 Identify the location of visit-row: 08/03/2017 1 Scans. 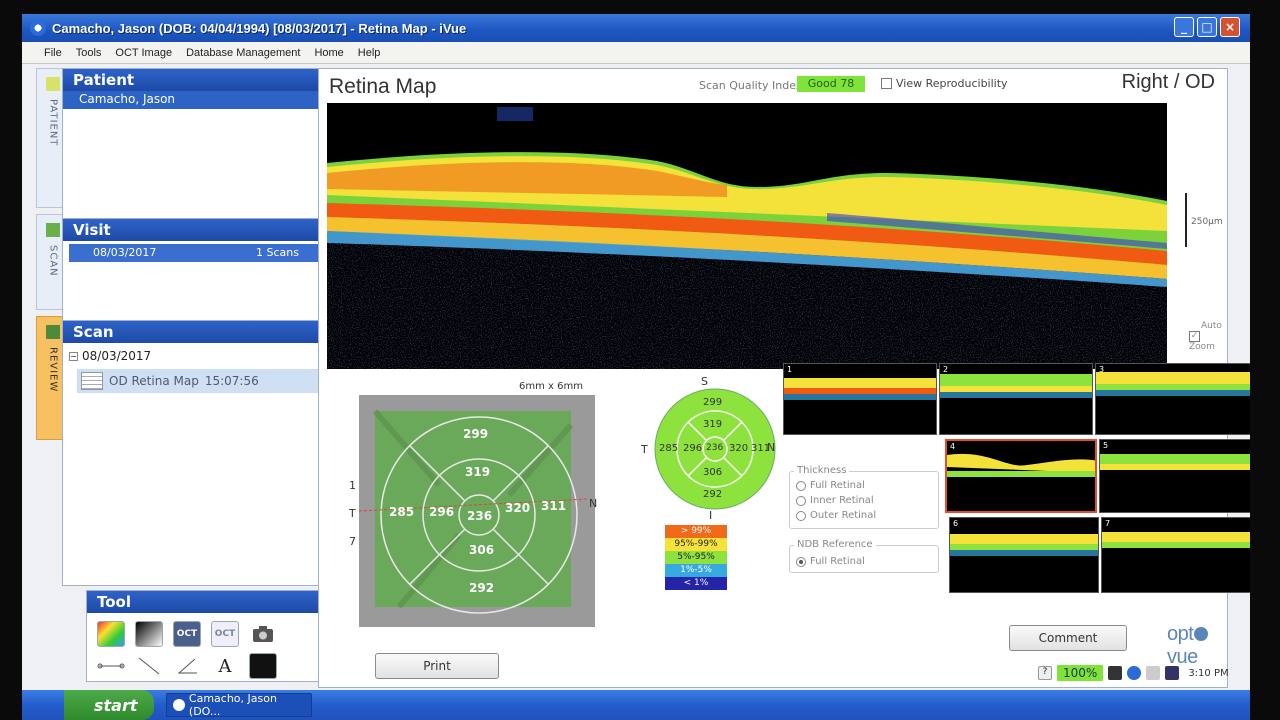
(196, 253).